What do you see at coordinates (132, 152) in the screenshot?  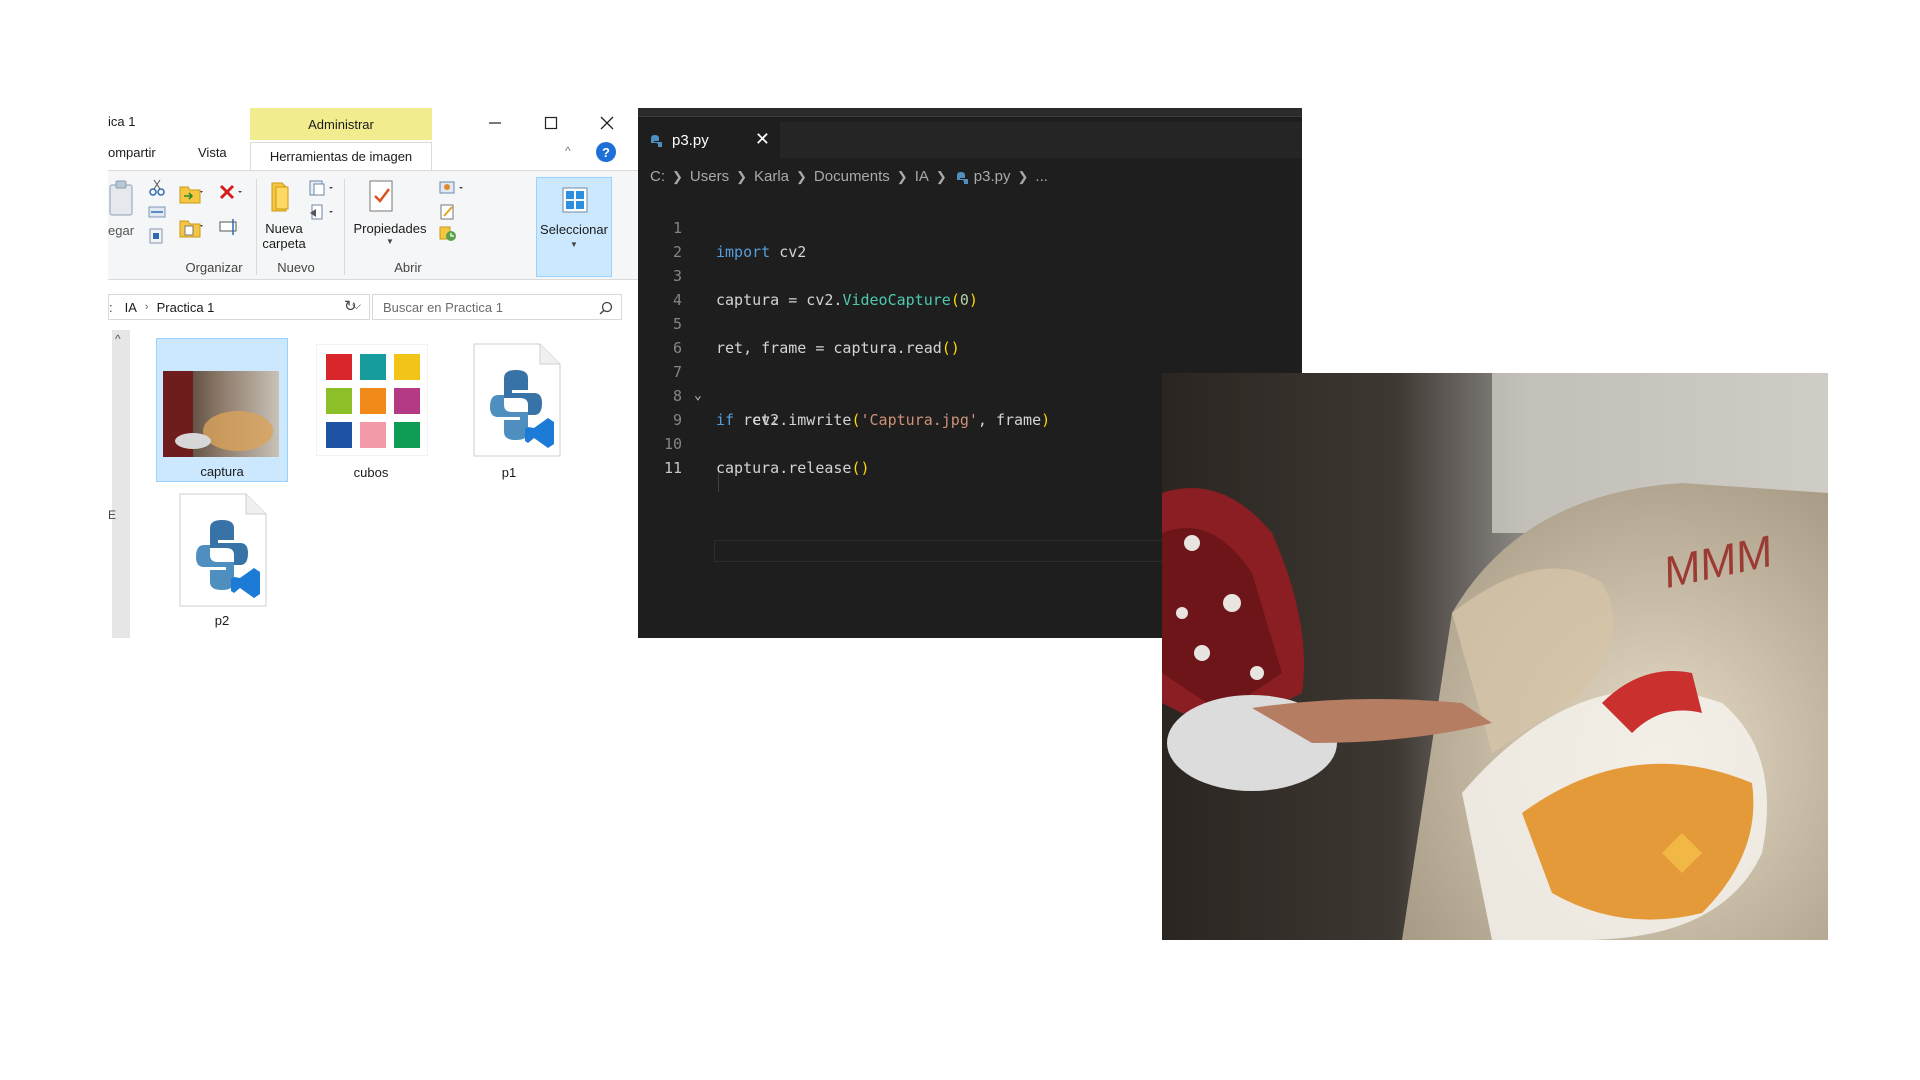 I see `tab-compartir: ompartir` at bounding box center [132, 152].